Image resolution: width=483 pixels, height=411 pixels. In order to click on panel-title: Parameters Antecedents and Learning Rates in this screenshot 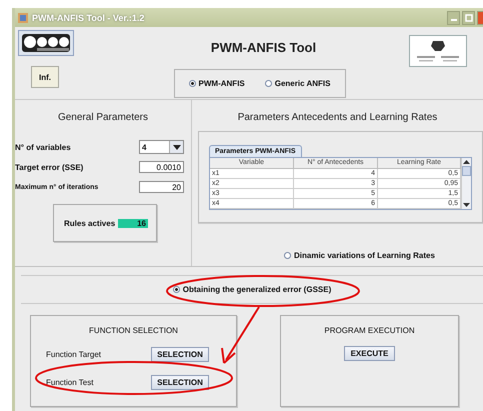, I will do `click(337, 117)`.